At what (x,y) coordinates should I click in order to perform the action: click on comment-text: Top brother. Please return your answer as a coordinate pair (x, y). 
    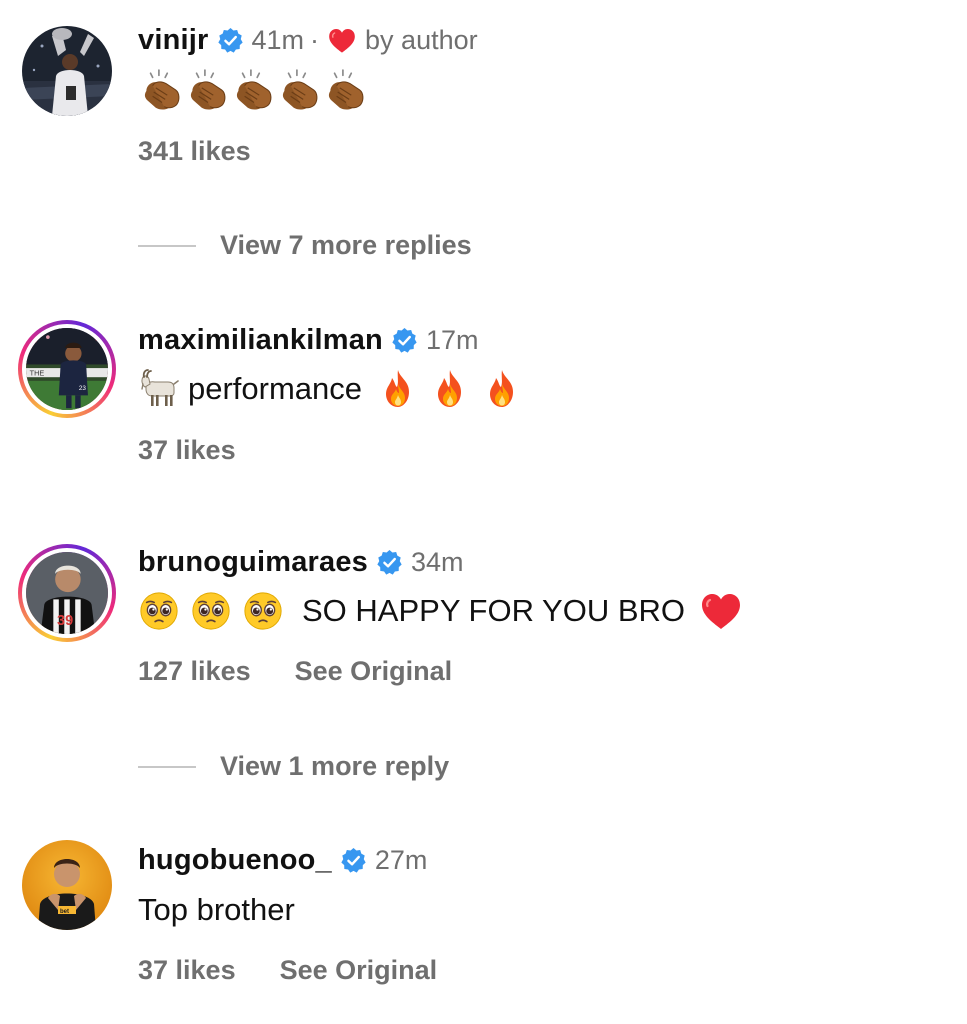
    Looking at the image, I should click on (216, 910).